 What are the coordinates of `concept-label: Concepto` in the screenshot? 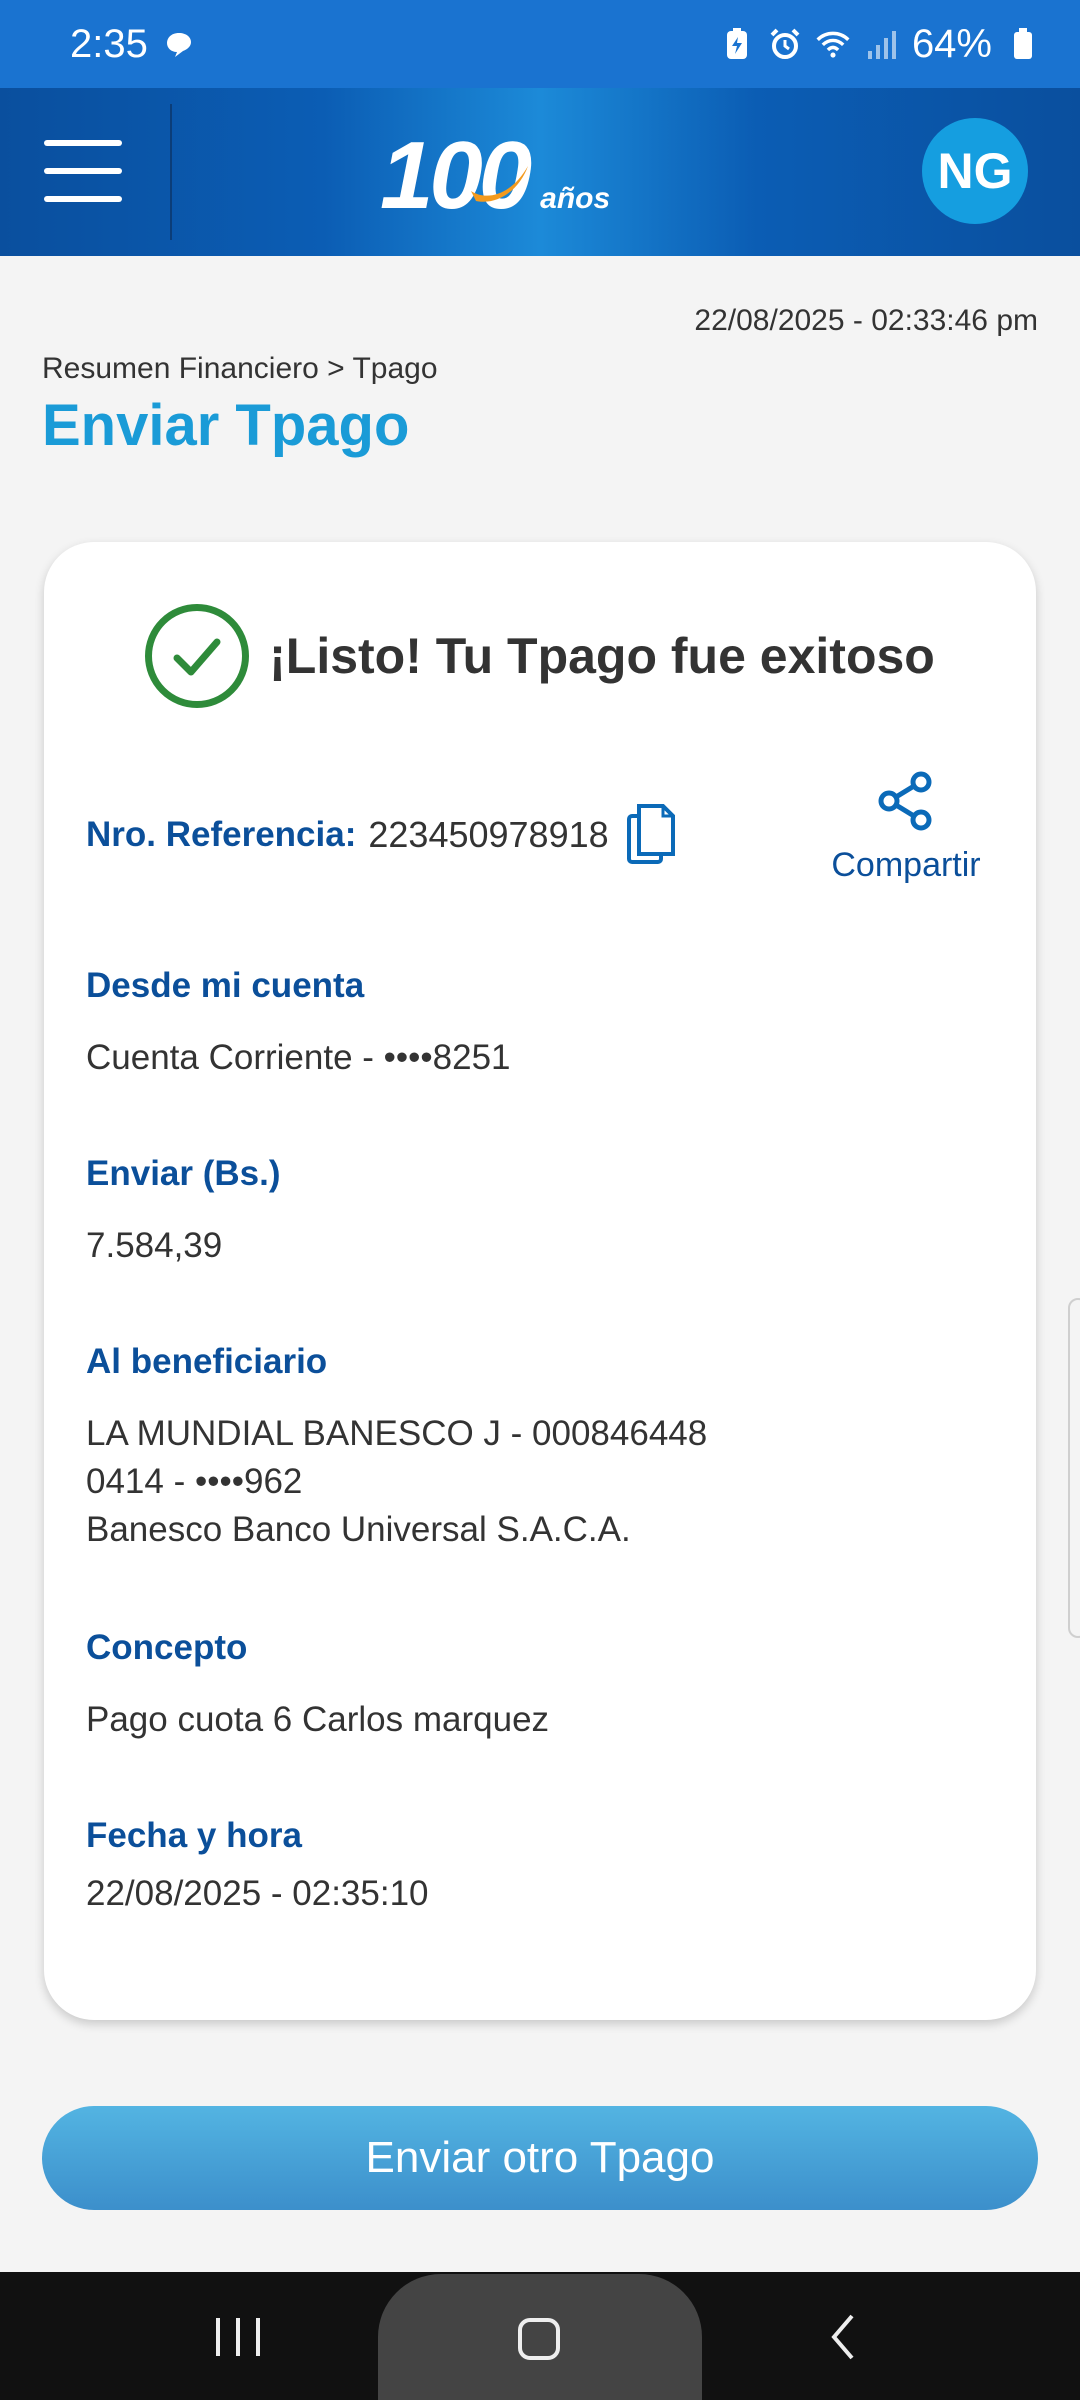 It's located at (167, 1647).